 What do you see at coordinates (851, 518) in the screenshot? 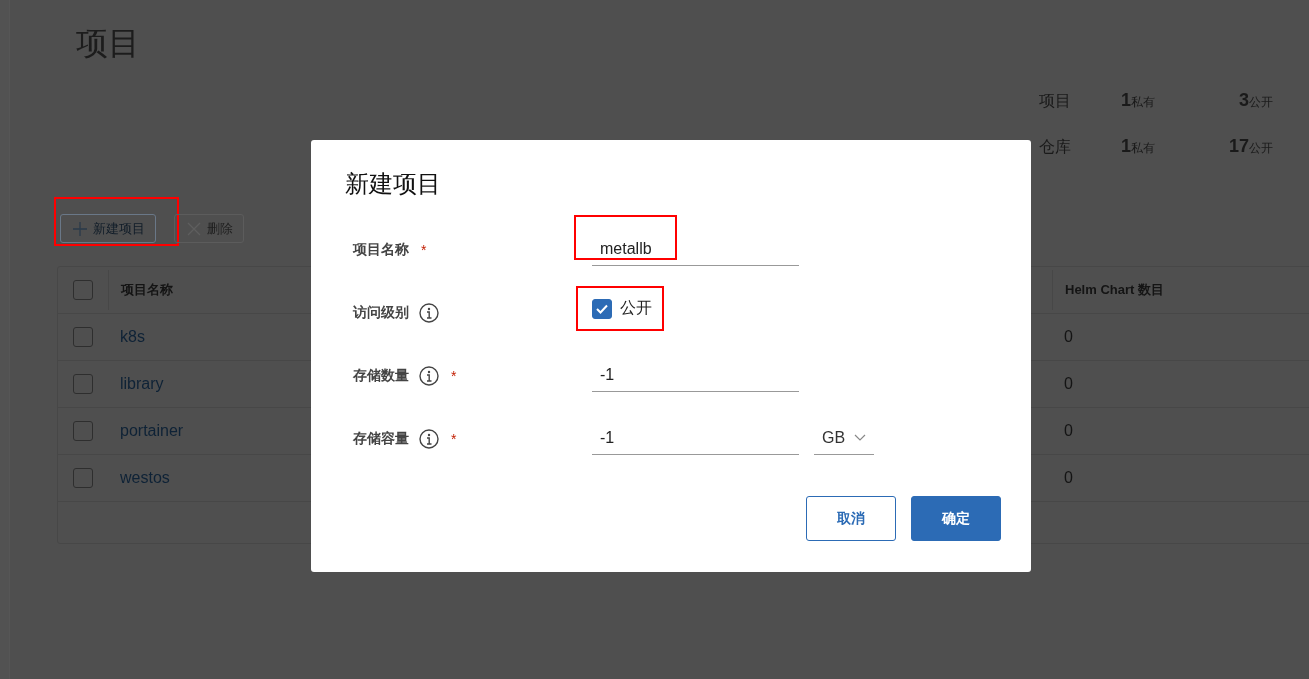
I see `cancel-button: 取消` at bounding box center [851, 518].